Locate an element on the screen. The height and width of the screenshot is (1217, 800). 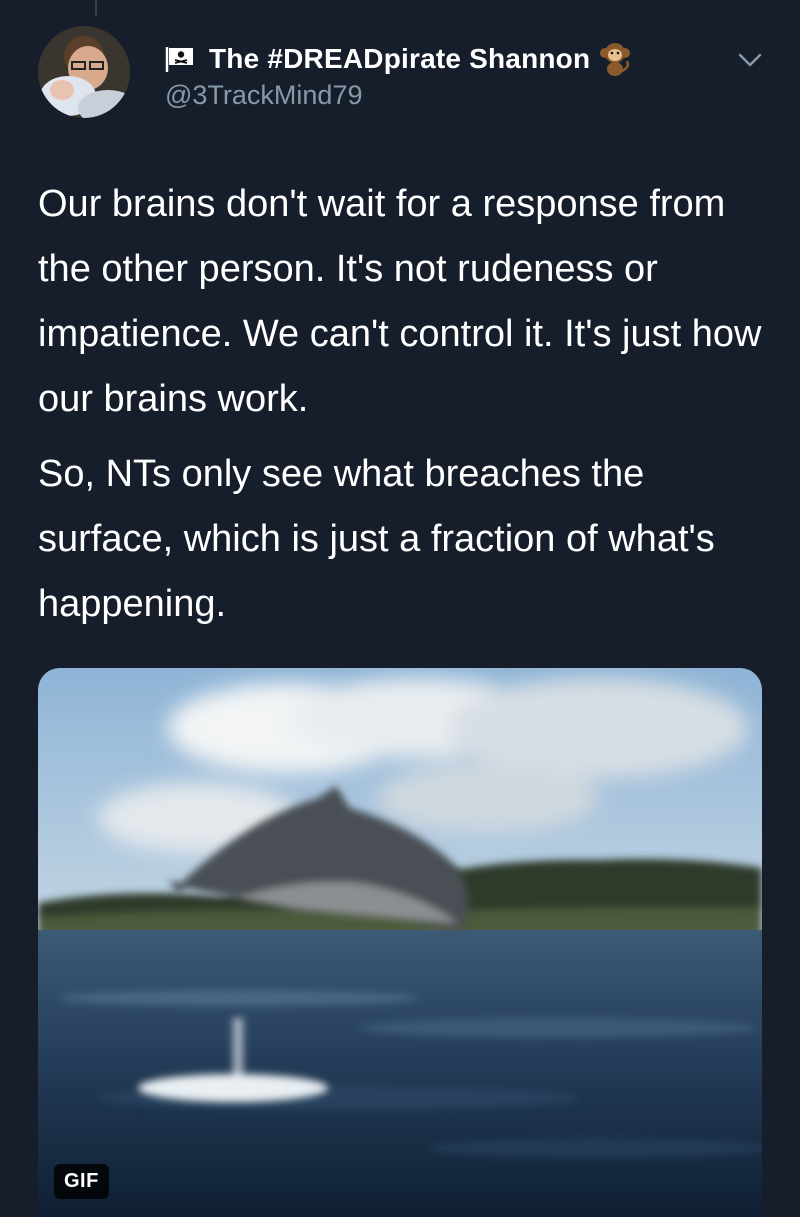
display-name: The #DREADpirate Shannon is located at coordinates (400, 58).